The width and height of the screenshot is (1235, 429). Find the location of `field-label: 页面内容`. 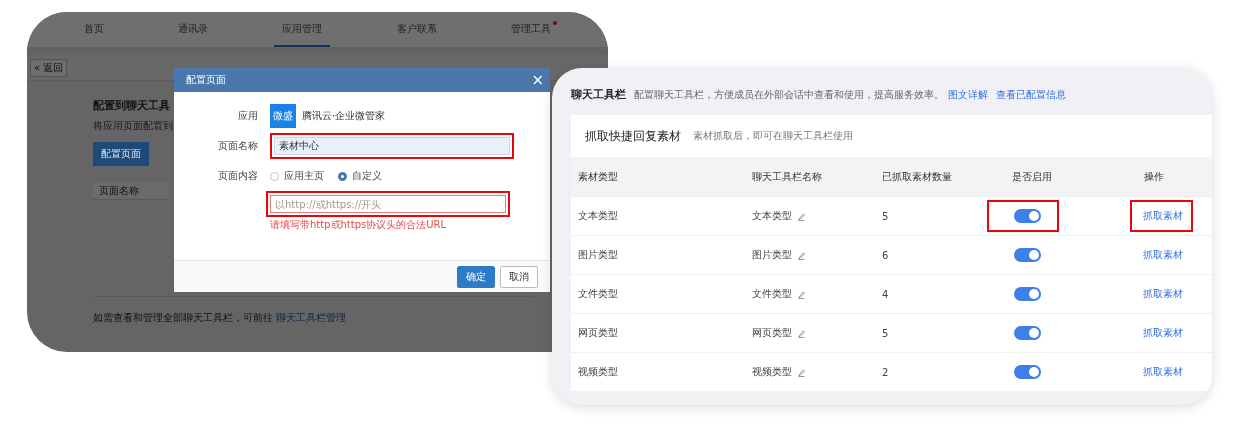

field-label: 页面内容 is located at coordinates (238, 176).